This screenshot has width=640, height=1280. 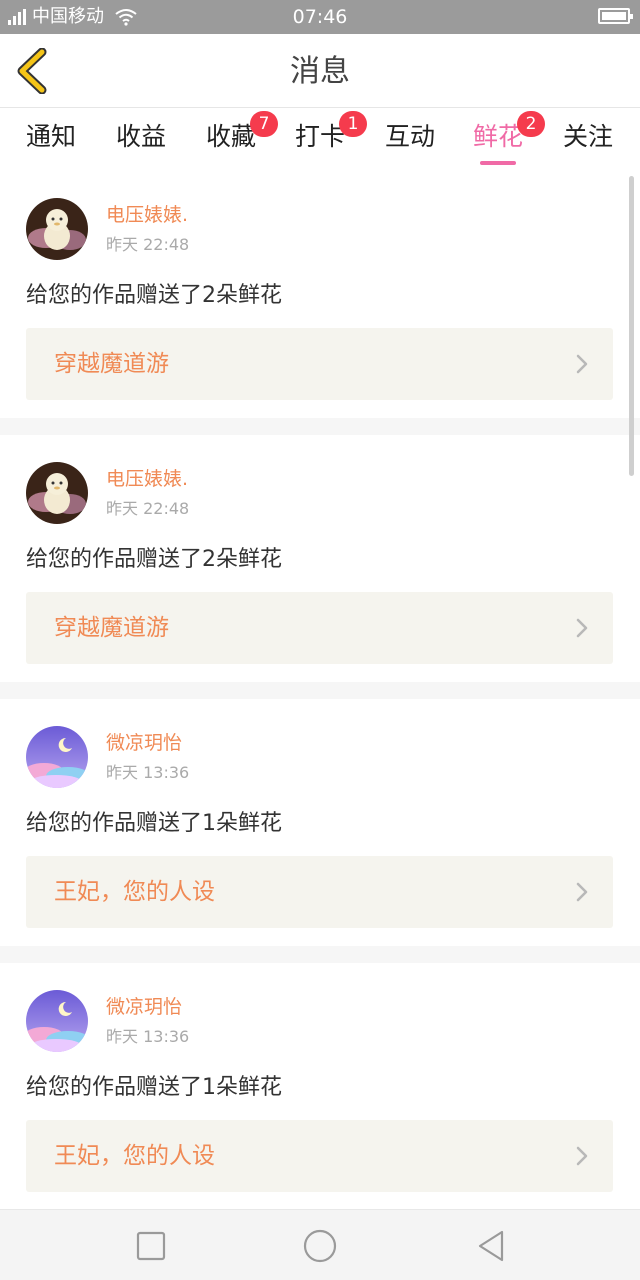 I want to click on header: 消息, so click(x=320, y=71).